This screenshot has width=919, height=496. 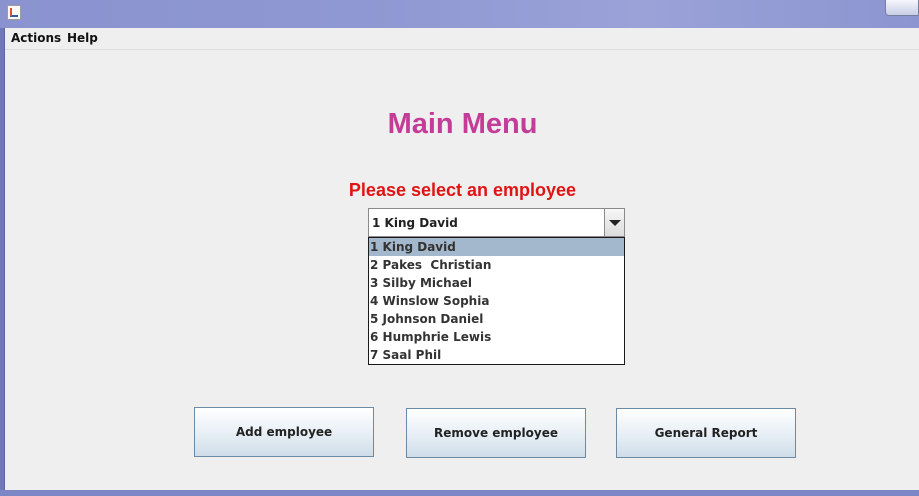 What do you see at coordinates (462, 190) in the screenshot?
I see `employee-select-label: Please select an employee` at bounding box center [462, 190].